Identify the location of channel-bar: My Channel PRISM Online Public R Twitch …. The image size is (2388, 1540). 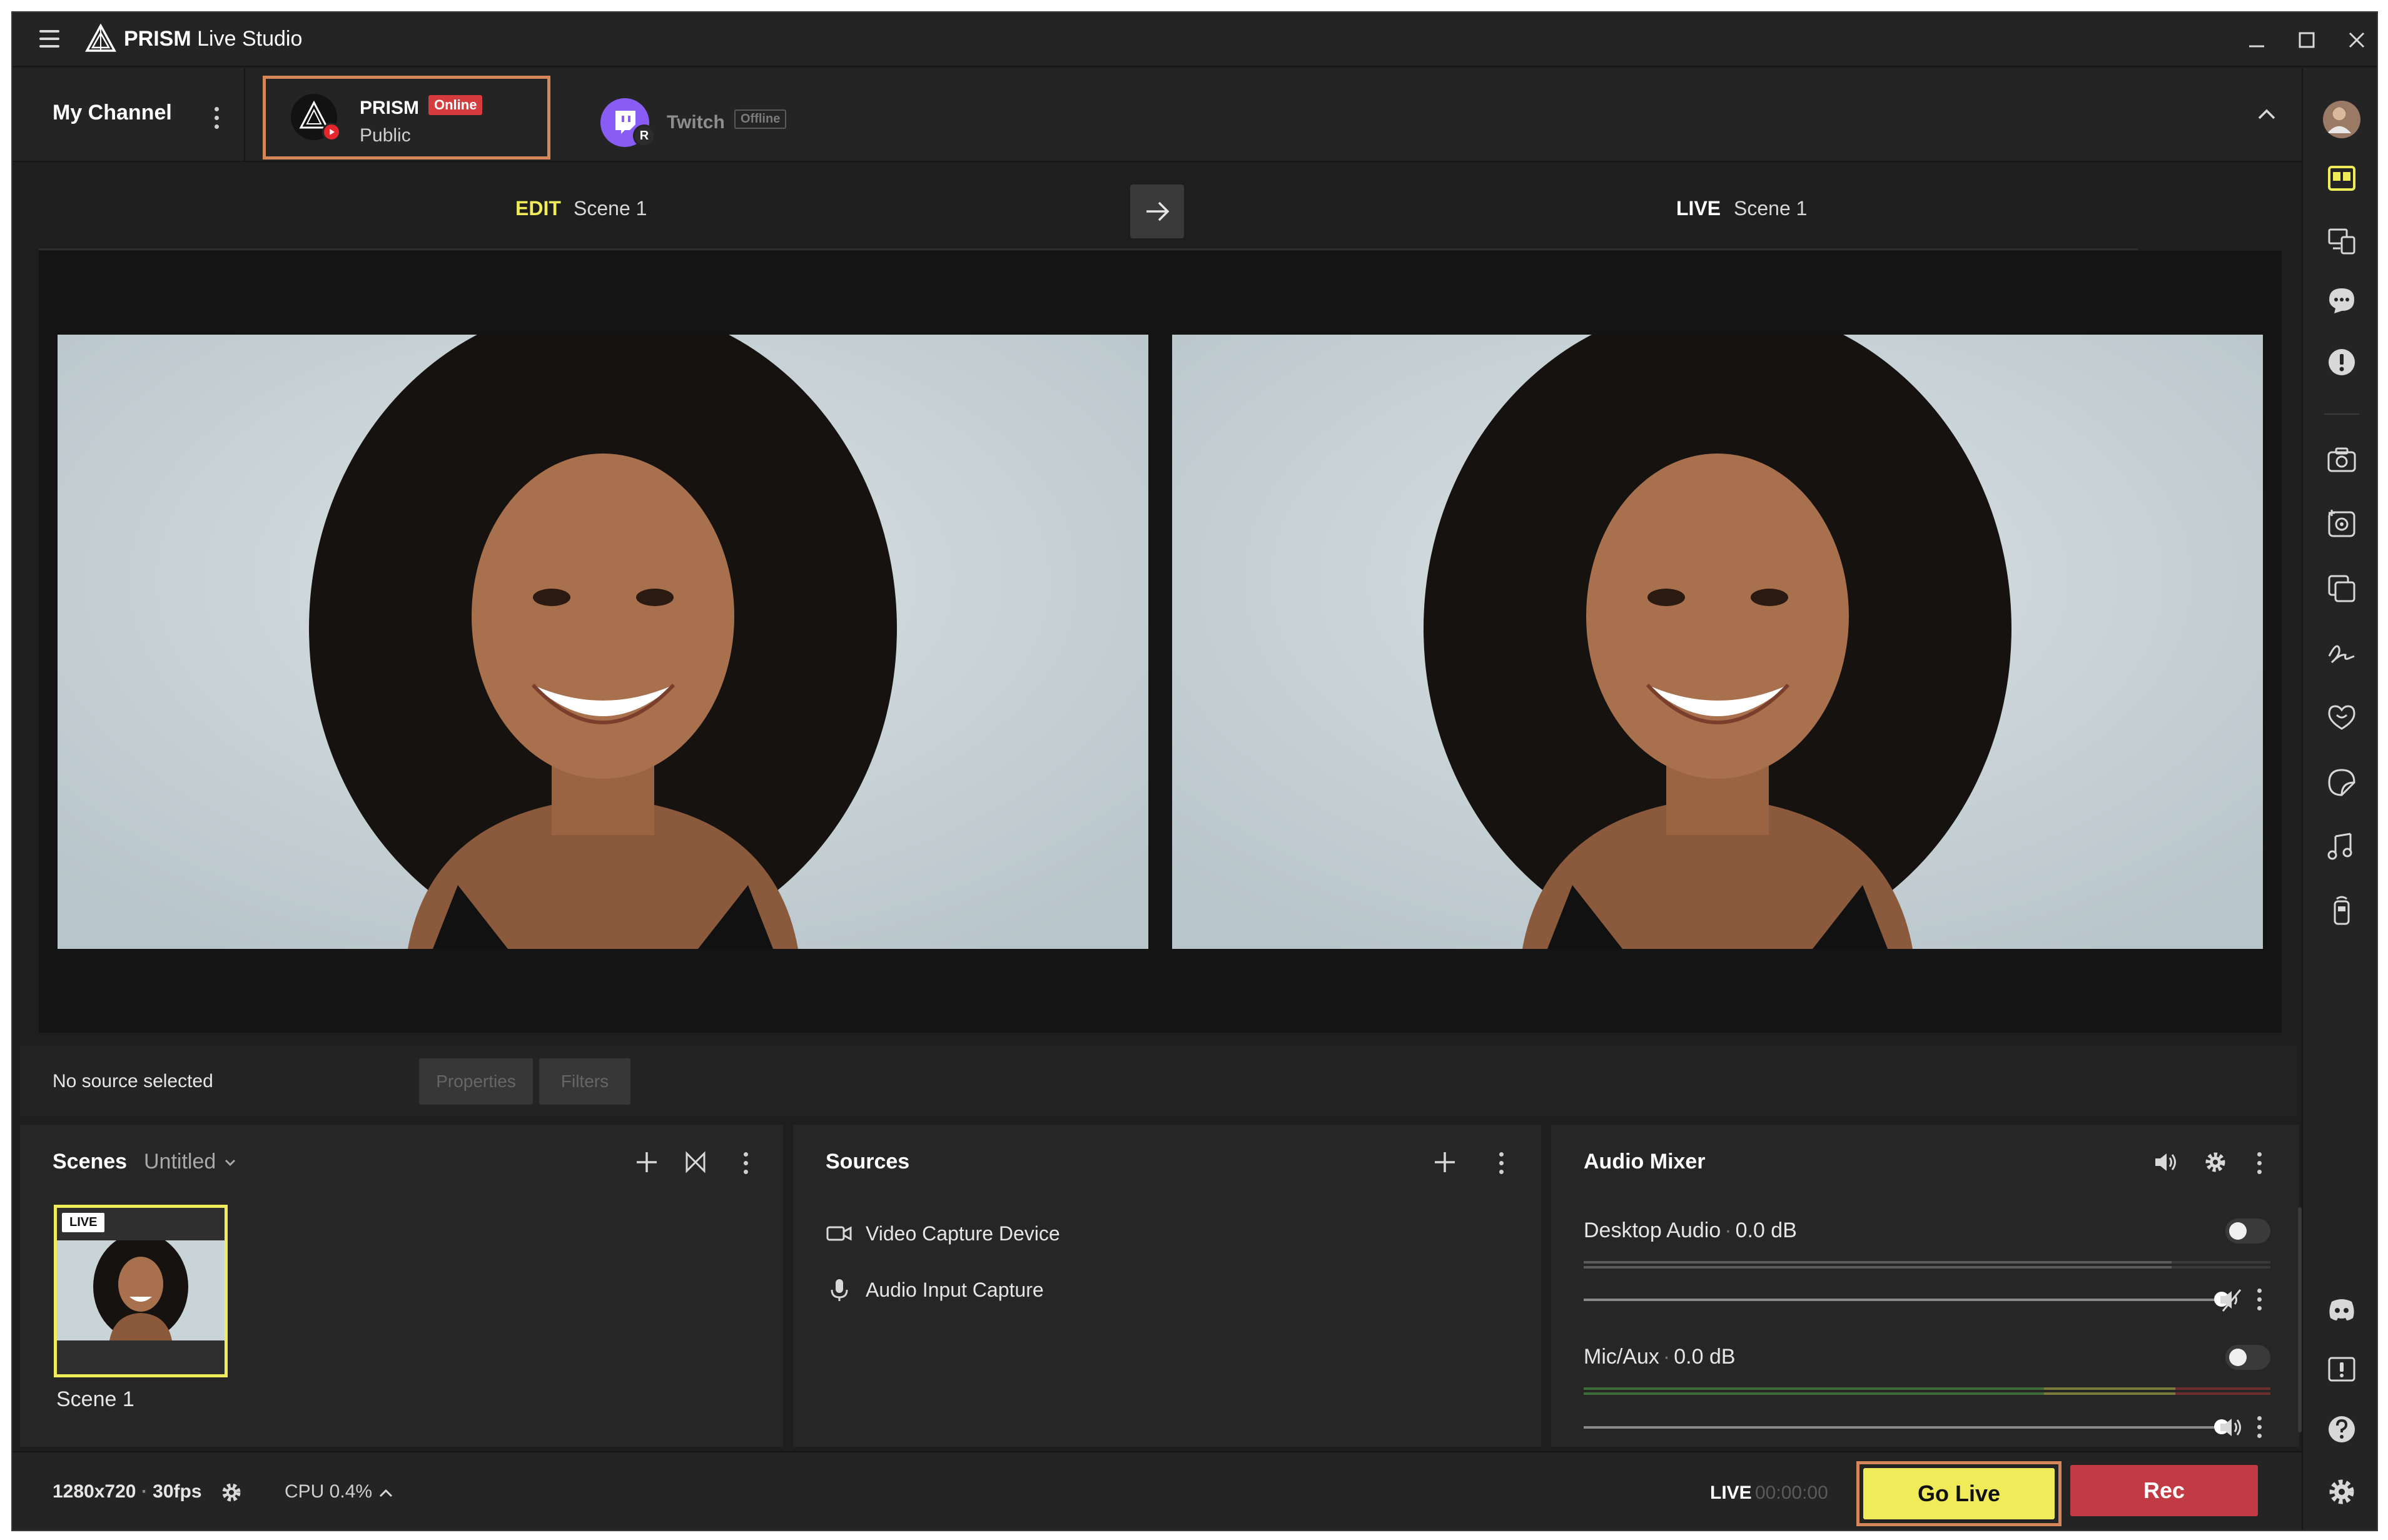
(1157, 115).